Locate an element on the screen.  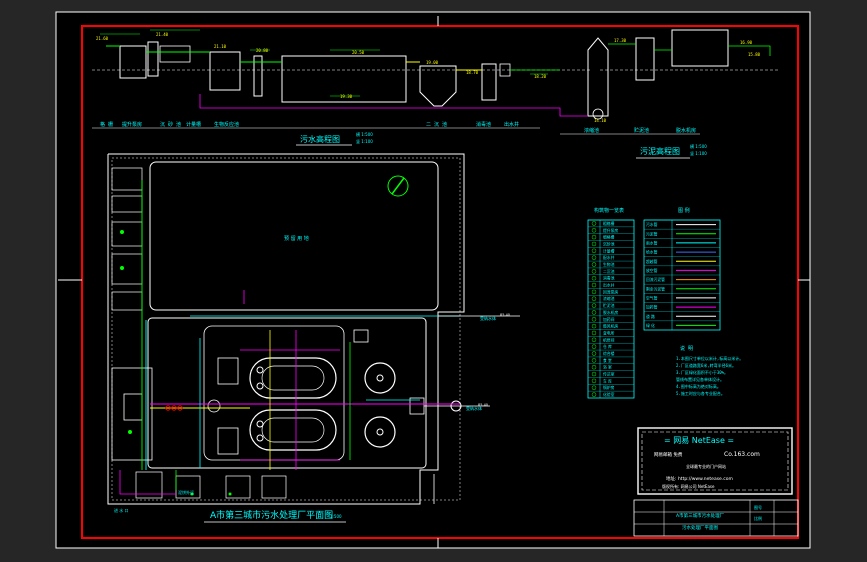
note-line-3: 3.厂区绿化面积不小于30%。 is located at coordinates (702, 372).